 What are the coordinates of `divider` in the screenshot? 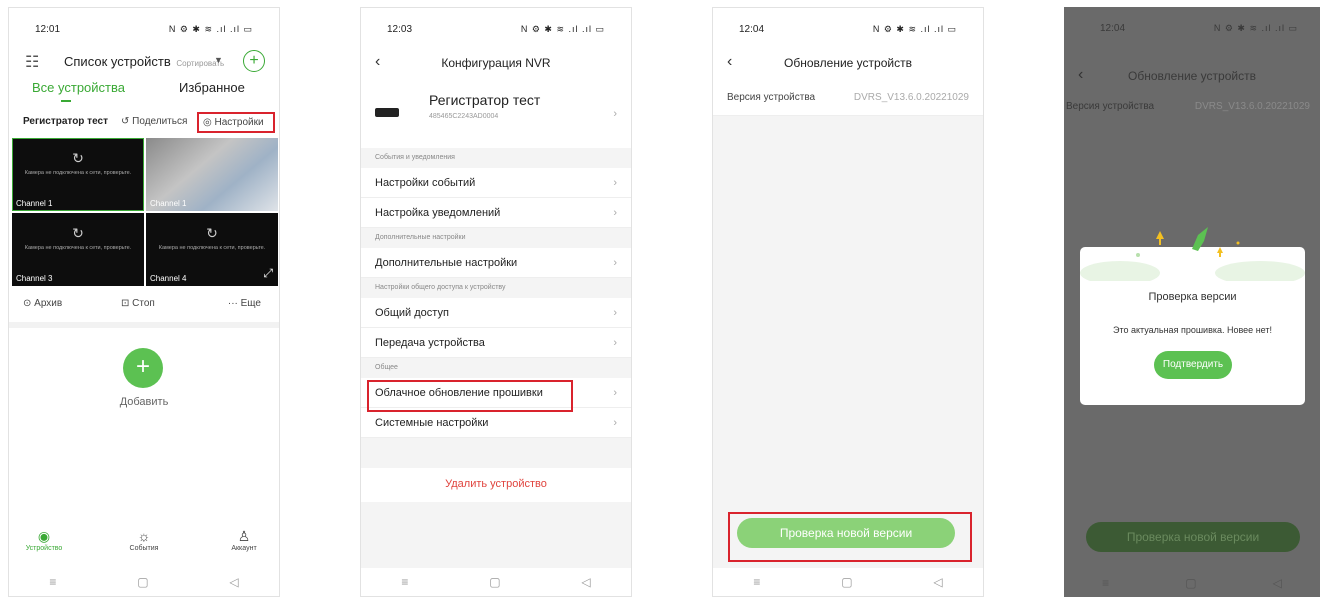 It's located at (144, 325).